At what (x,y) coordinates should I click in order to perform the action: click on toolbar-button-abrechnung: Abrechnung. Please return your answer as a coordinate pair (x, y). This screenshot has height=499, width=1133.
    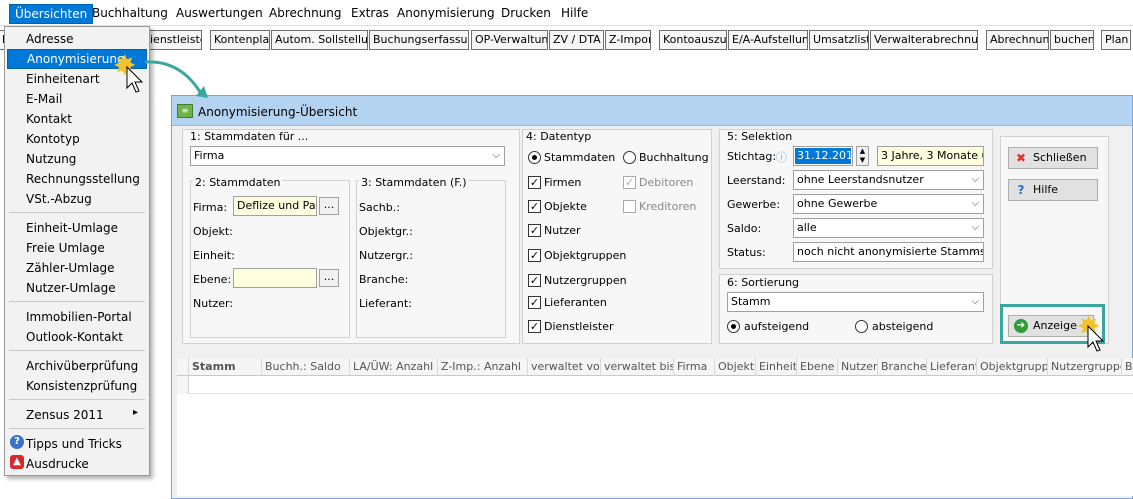
    Looking at the image, I should click on (1017, 40).